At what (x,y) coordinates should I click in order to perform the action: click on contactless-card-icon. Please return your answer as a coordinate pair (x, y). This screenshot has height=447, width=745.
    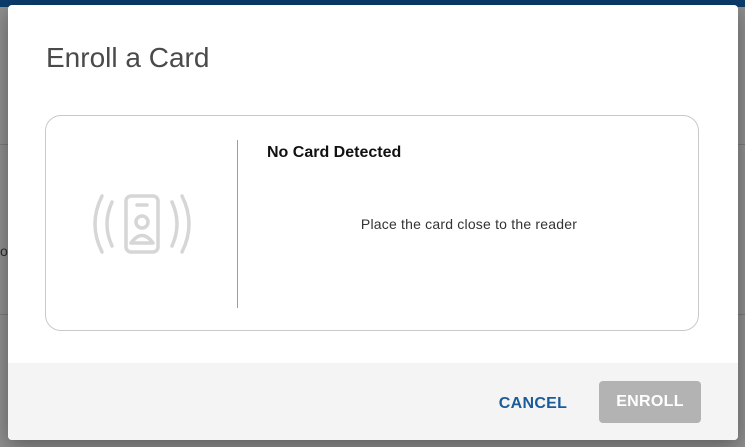
    Looking at the image, I should click on (142, 224).